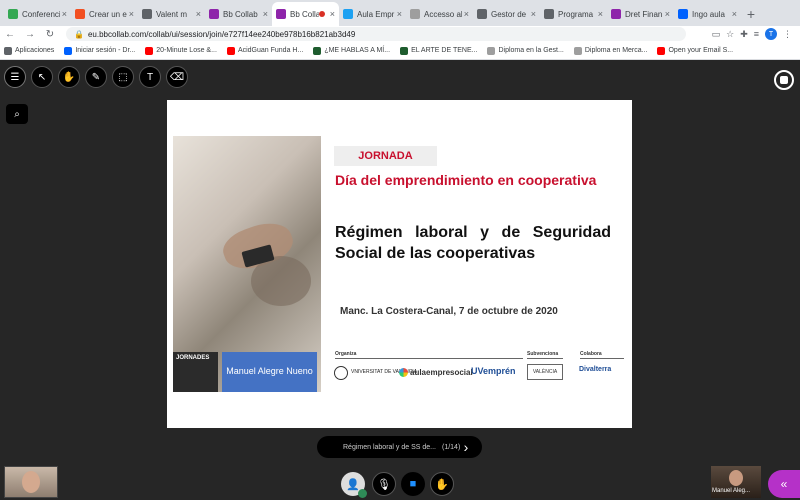  I want to click on browser-tab: Dret Finan ×, so click(640, 14).